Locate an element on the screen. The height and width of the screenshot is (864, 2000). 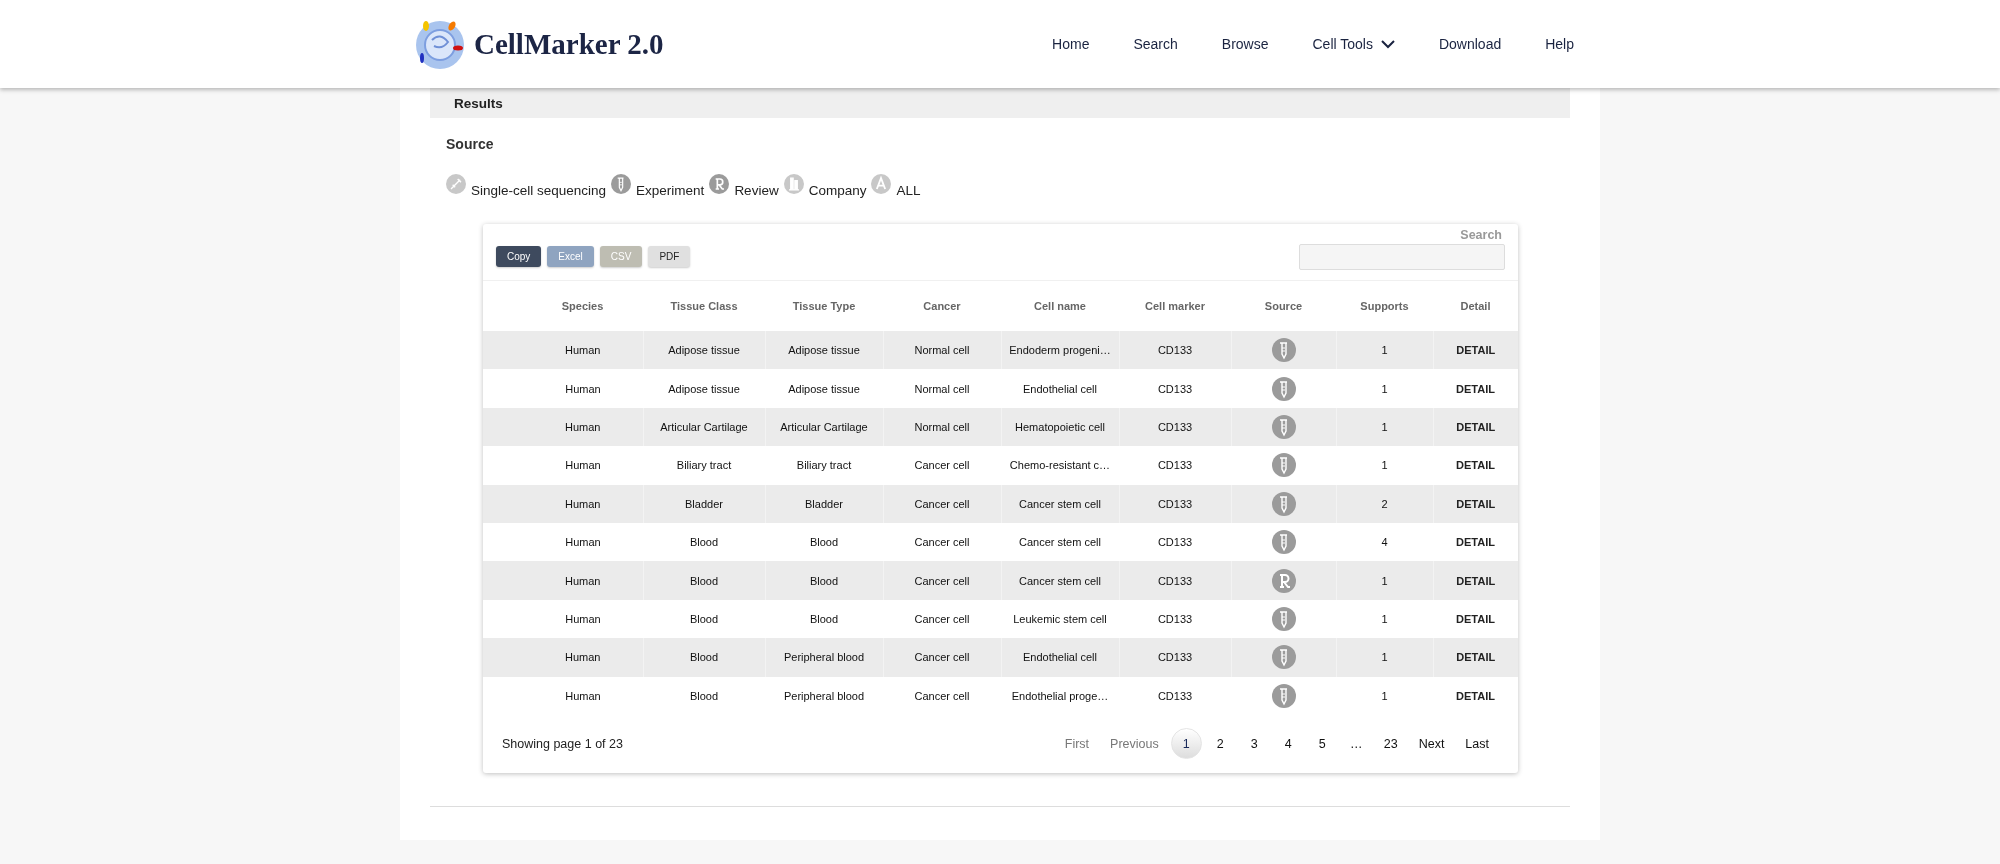
page-button: 23 is located at coordinates (1390, 744).